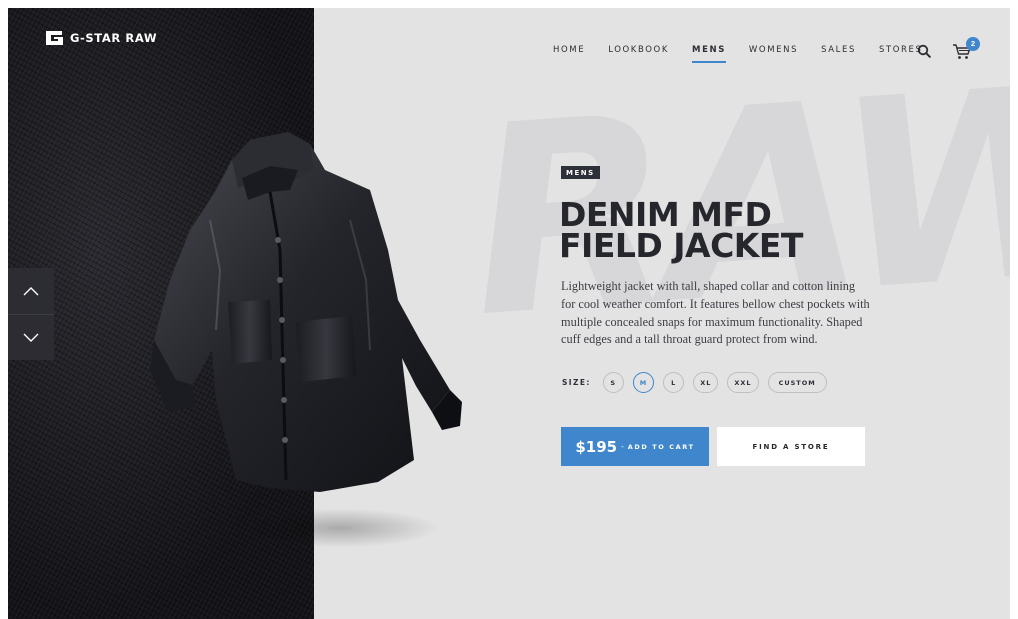 The height and width of the screenshot is (619, 1018). I want to click on size-option-xxl: XXL, so click(743, 382).